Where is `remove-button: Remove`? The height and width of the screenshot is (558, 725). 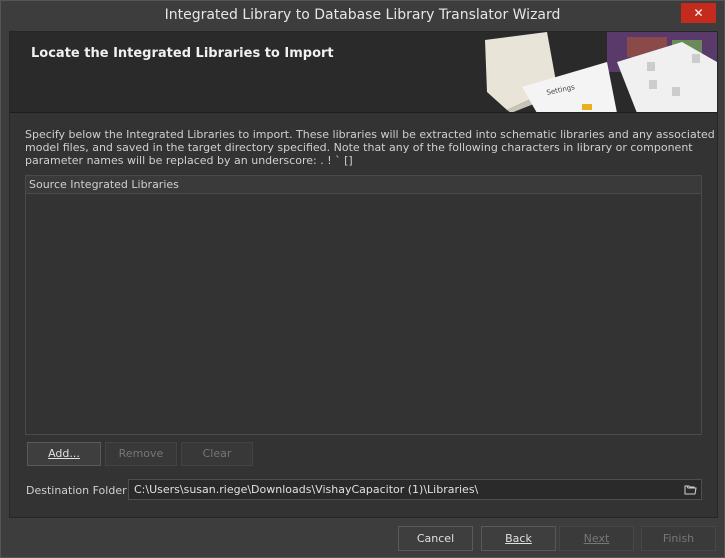
remove-button: Remove is located at coordinates (141, 454).